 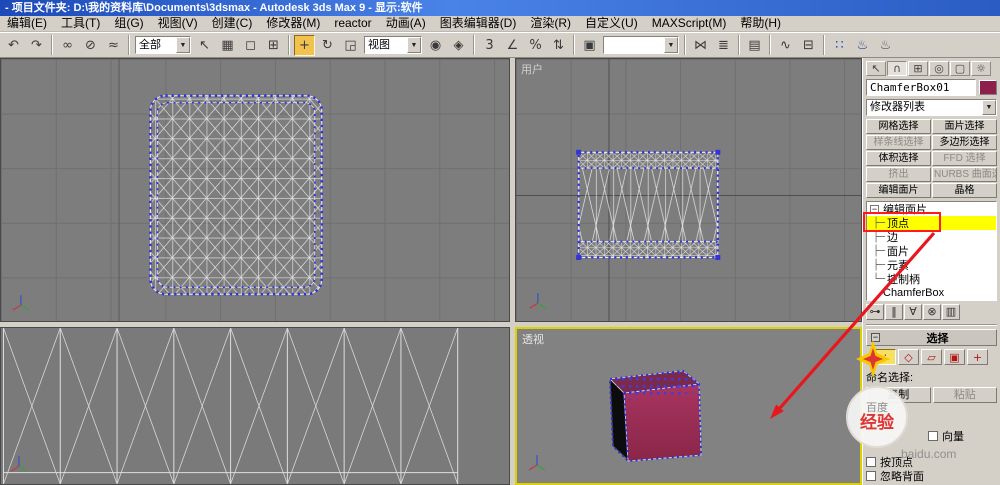 I want to click on menu-item-tools: 工具(T), so click(x=80, y=23).